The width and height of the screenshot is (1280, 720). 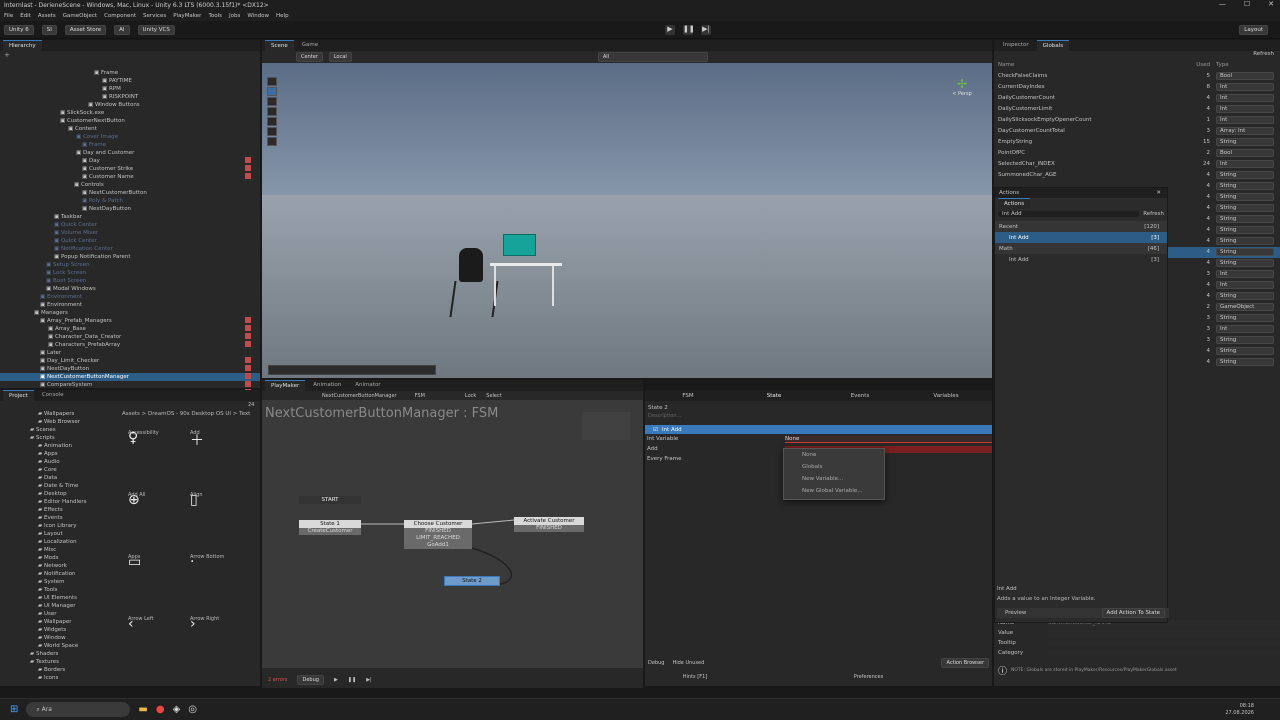 I want to click on project-folder: ▰ Widgets, so click(x=59, y=630).